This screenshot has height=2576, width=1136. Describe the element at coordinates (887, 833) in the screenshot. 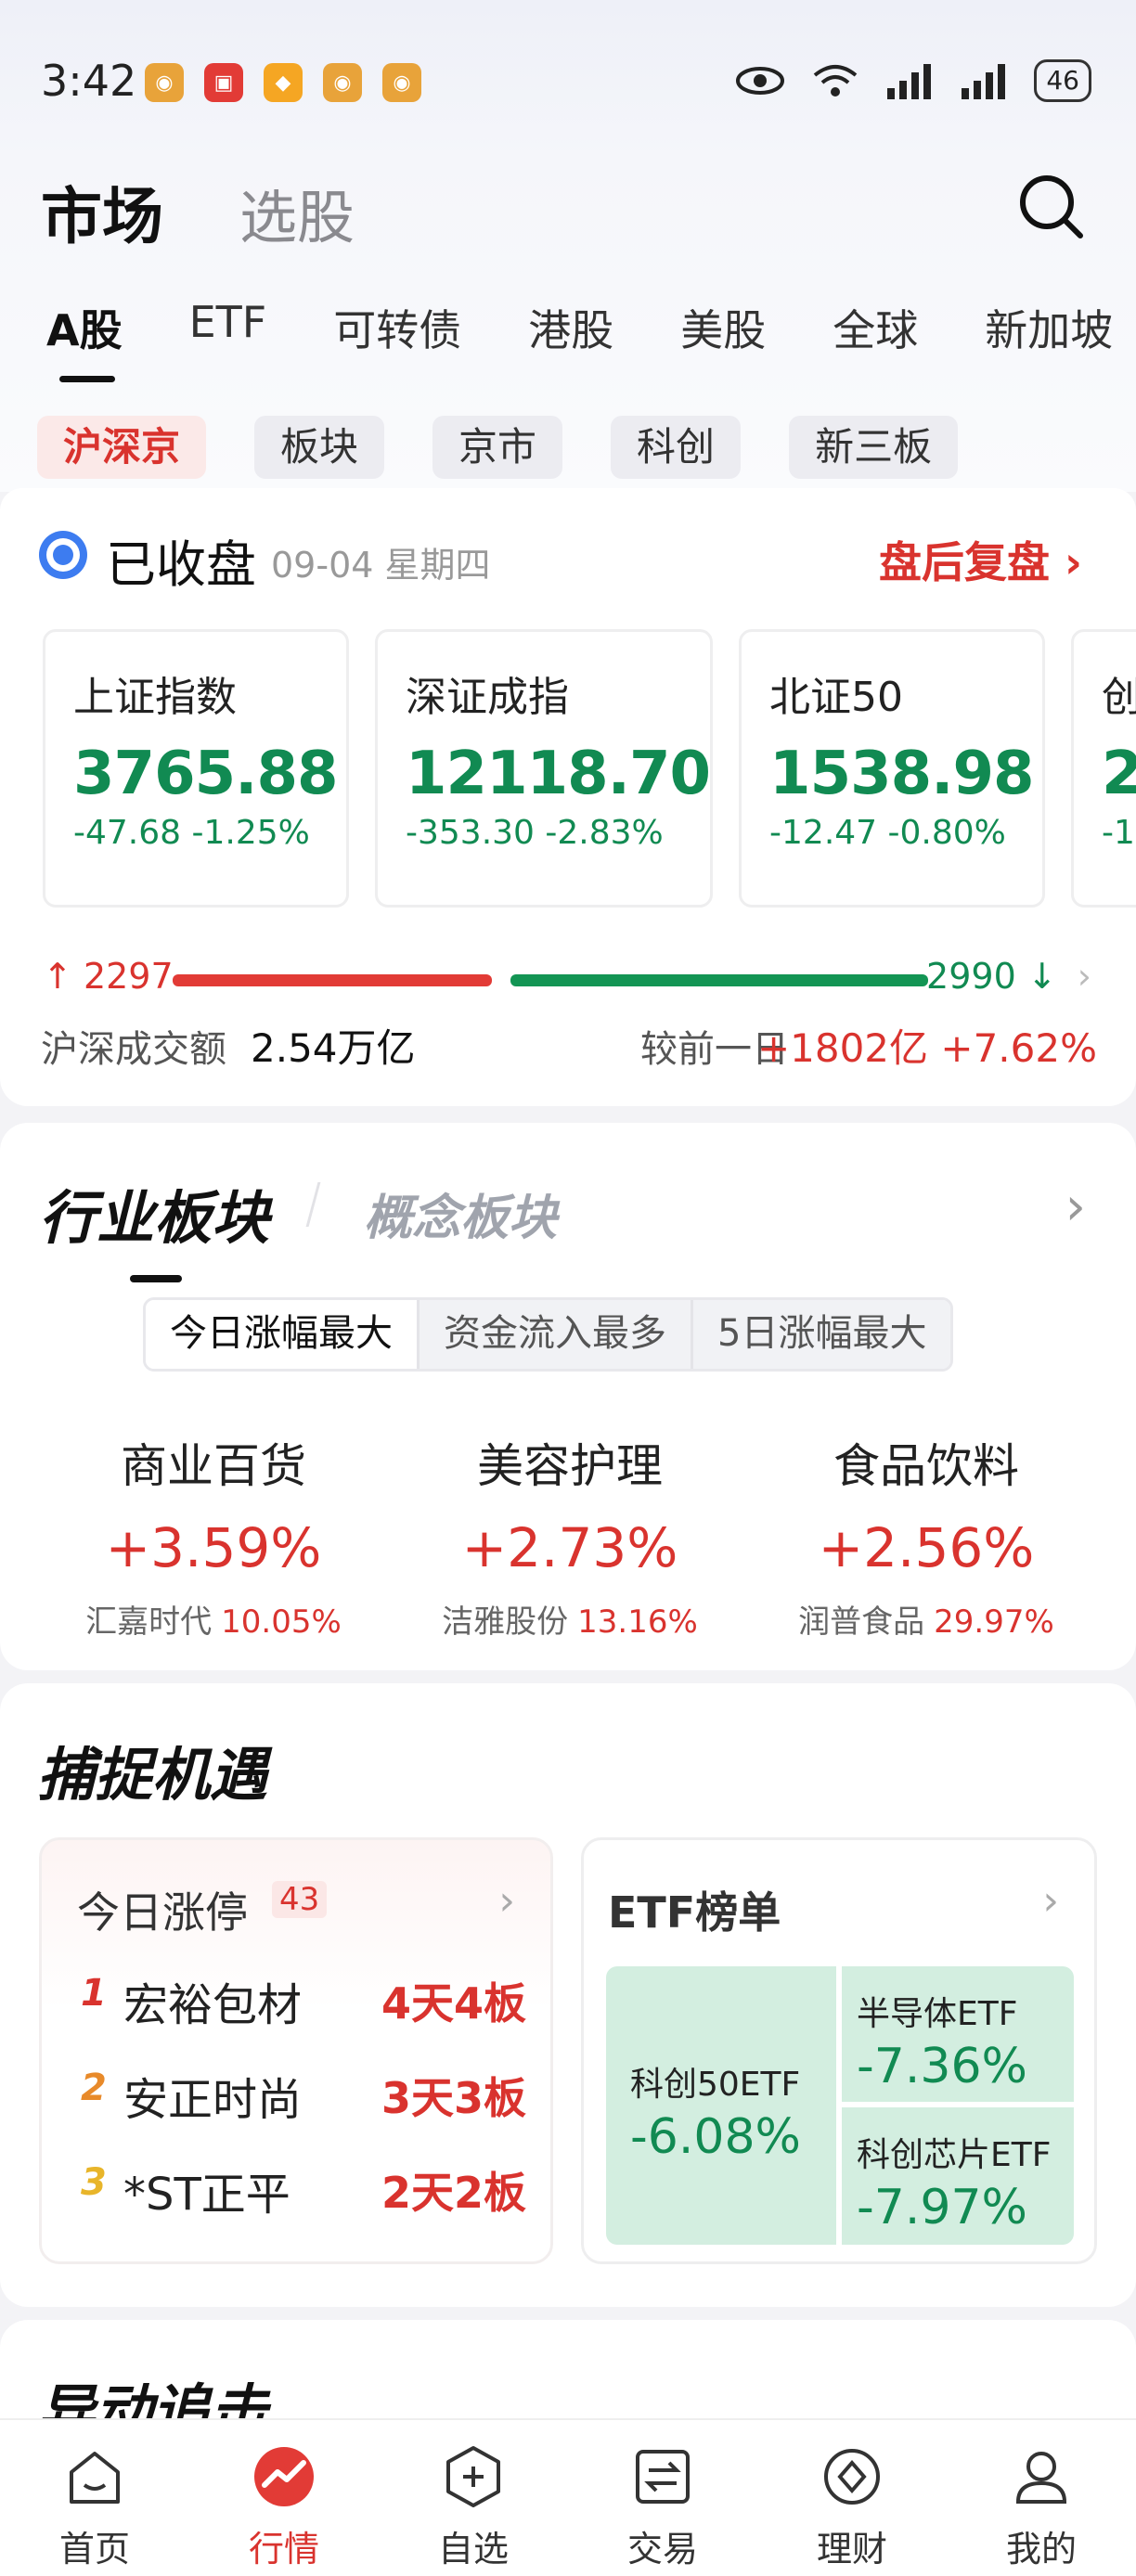

I see `index-change: -12.47 -0.80%` at that location.